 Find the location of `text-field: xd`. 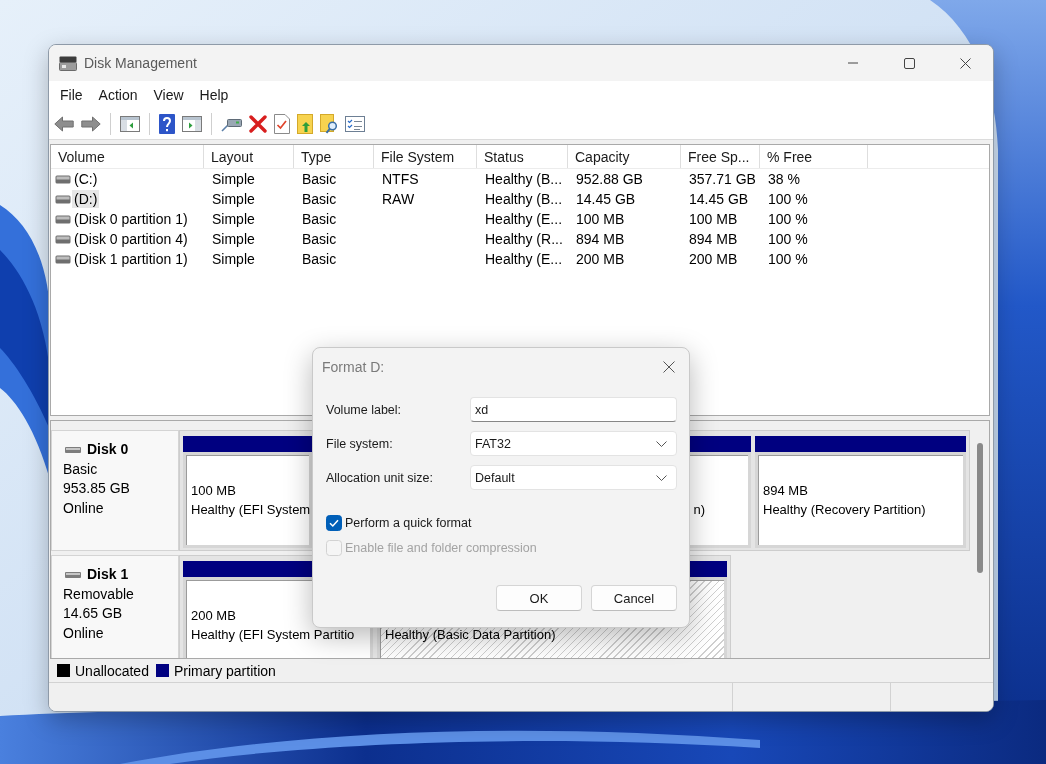

text-field: xd is located at coordinates (573, 409).